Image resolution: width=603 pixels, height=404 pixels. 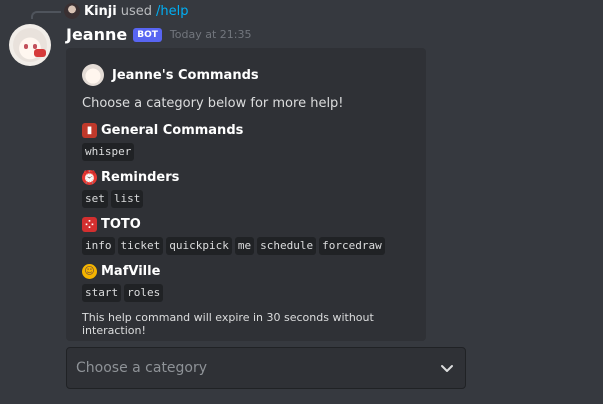 What do you see at coordinates (172, 11) in the screenshot?
I see `reply-command: /help` at bounding box center [172, 11].